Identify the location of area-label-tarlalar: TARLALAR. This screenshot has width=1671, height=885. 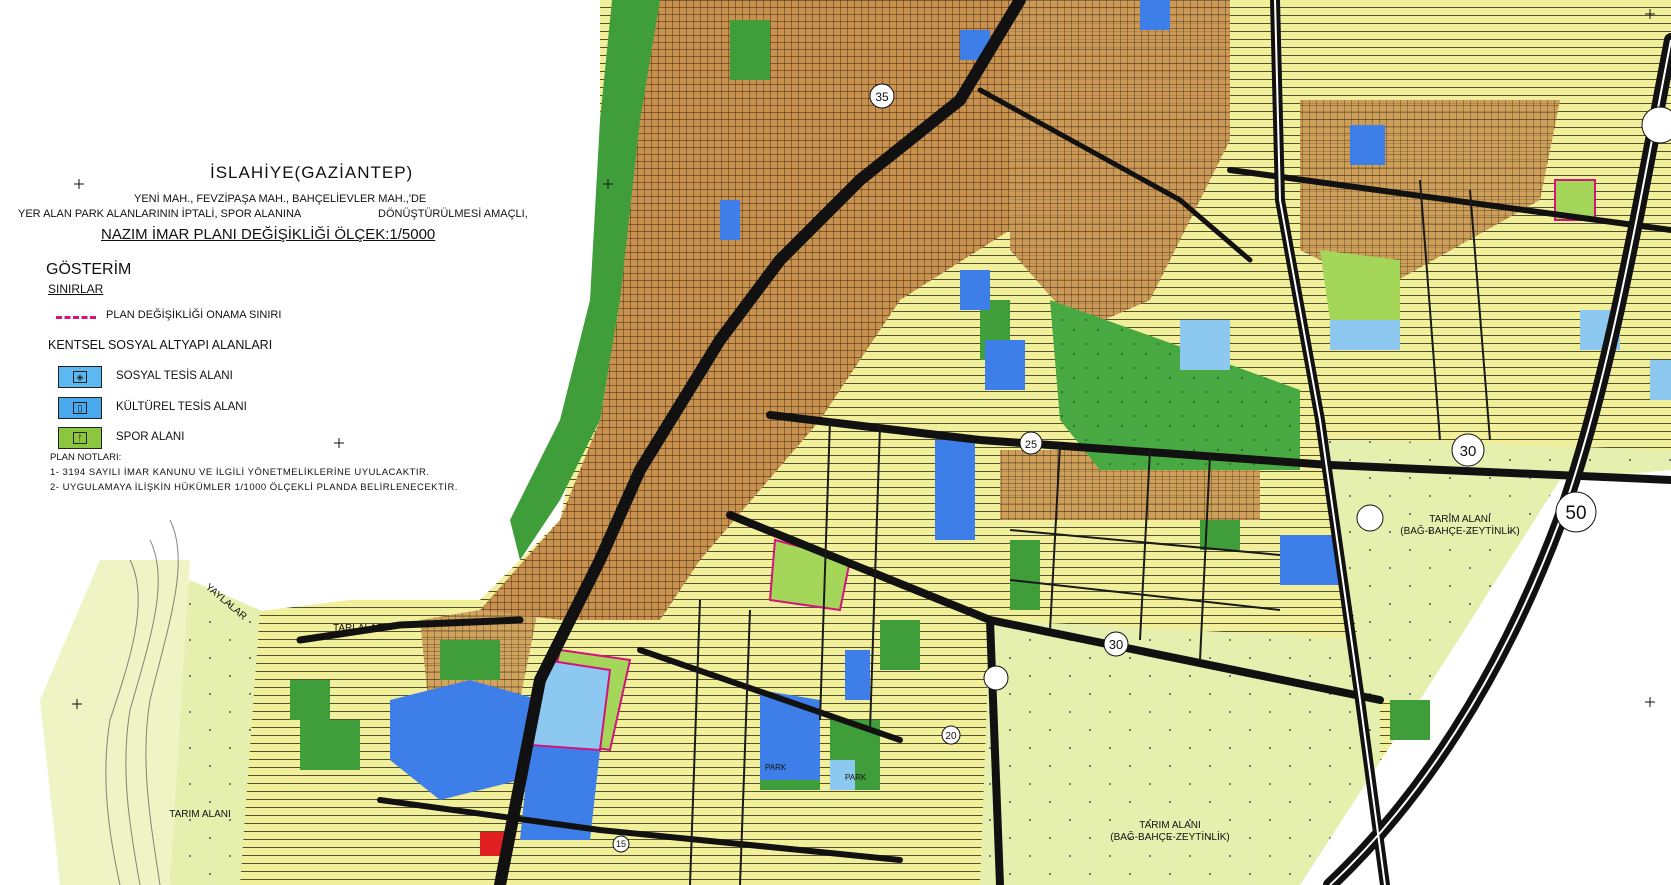
(358, 628).